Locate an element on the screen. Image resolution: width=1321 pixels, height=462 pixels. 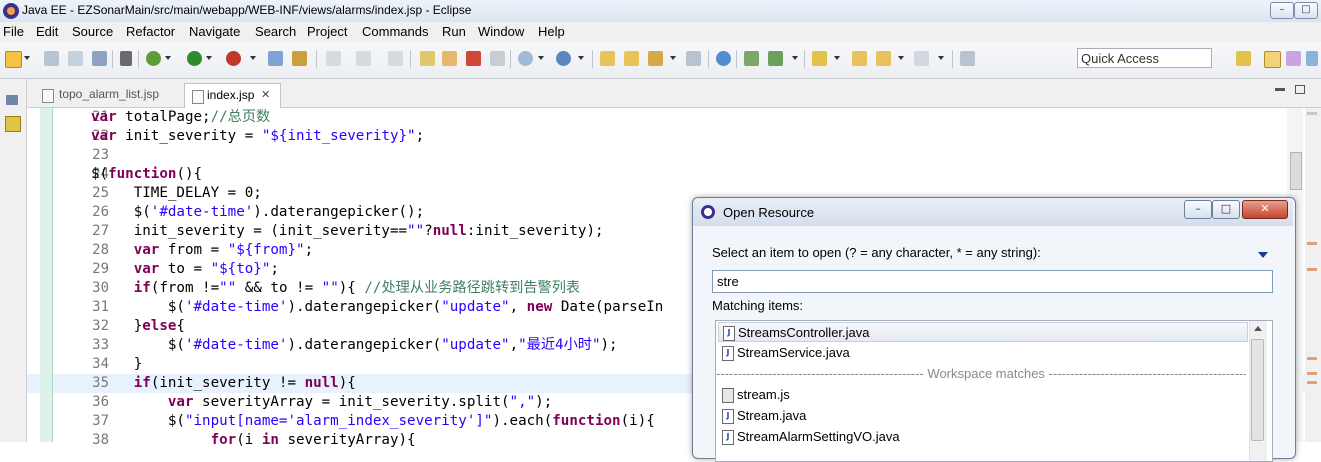
new-class-icon is located at coordinates (563, 58).